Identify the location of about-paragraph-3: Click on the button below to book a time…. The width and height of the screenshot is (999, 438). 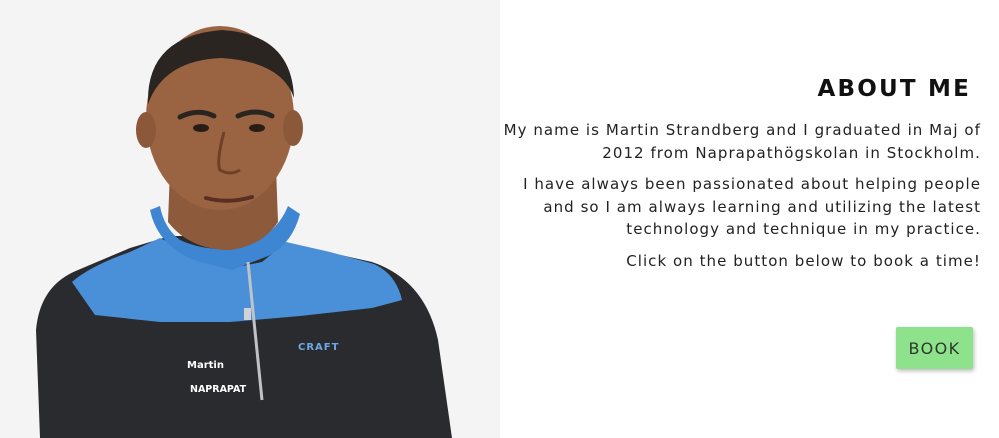
(803, 260).